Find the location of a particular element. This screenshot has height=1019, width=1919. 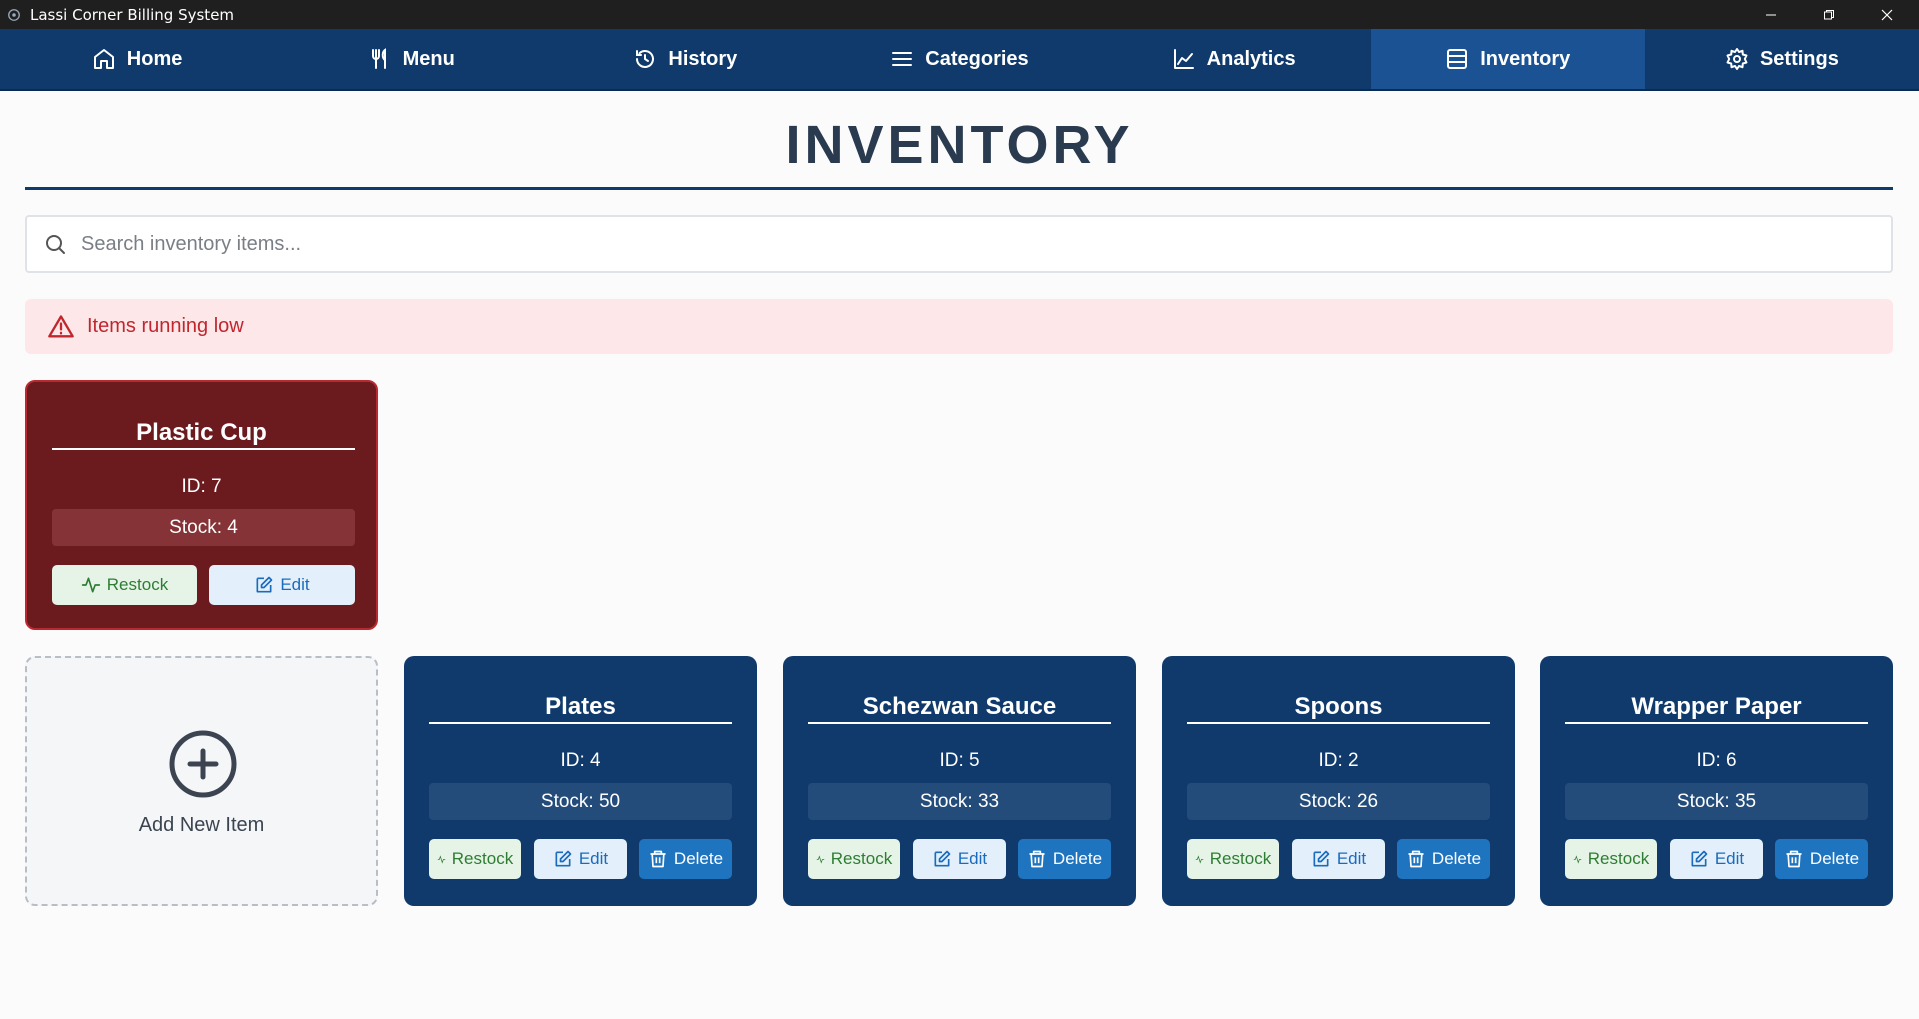

window-titlebar: Lassi Corner Billing System is located at coordinates (959, 14).